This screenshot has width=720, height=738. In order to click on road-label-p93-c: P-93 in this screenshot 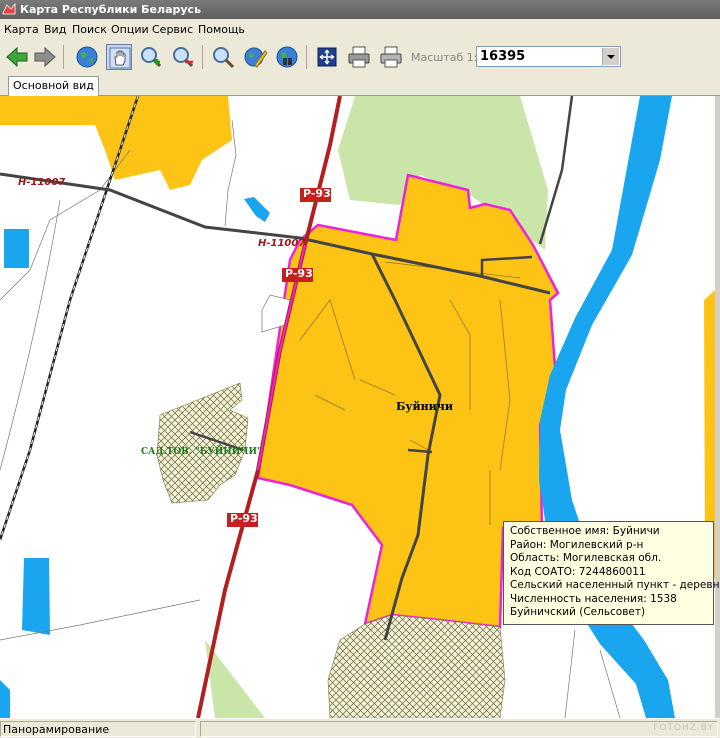, I will do `click(244, 518)`.